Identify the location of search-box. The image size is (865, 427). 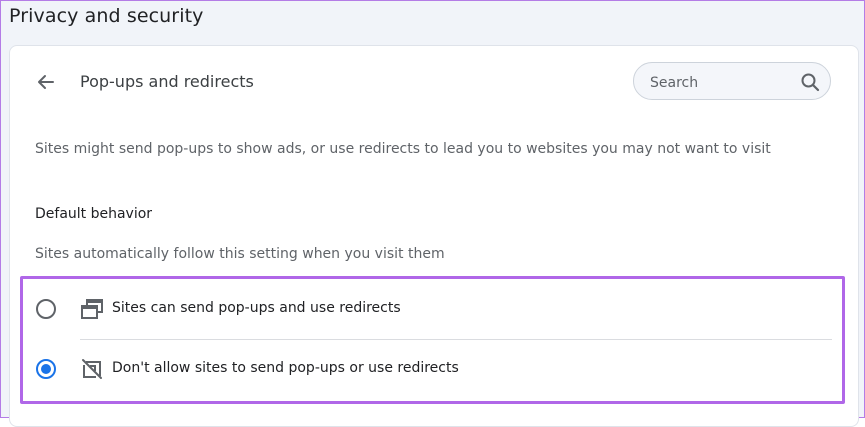
(732, 81).